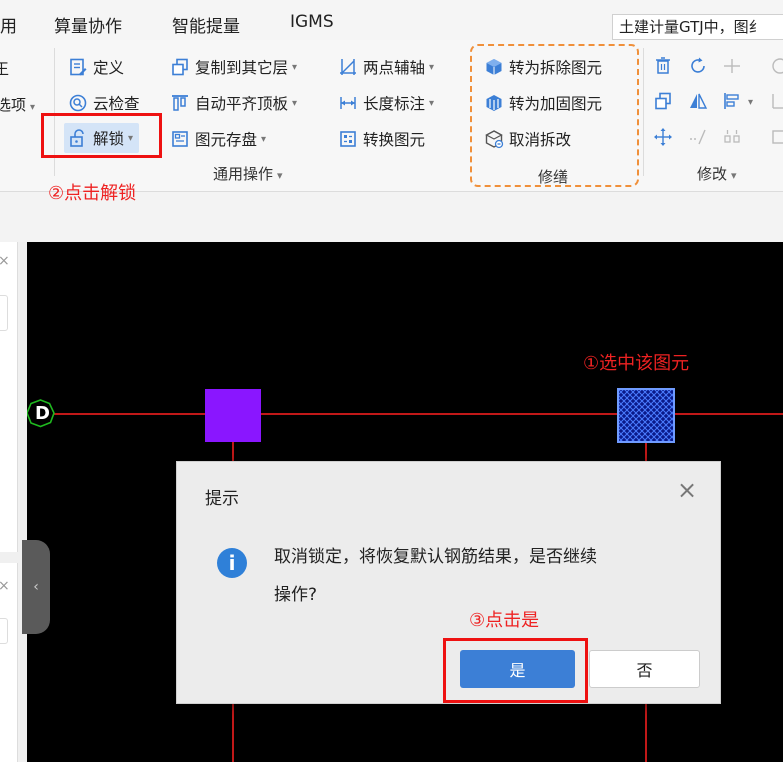 The height and width of the screenshot is (762, 783). Describe the element at coordinates (226, 140) in the screenshot. I see `element-save-label: 图元存盘` at that location.